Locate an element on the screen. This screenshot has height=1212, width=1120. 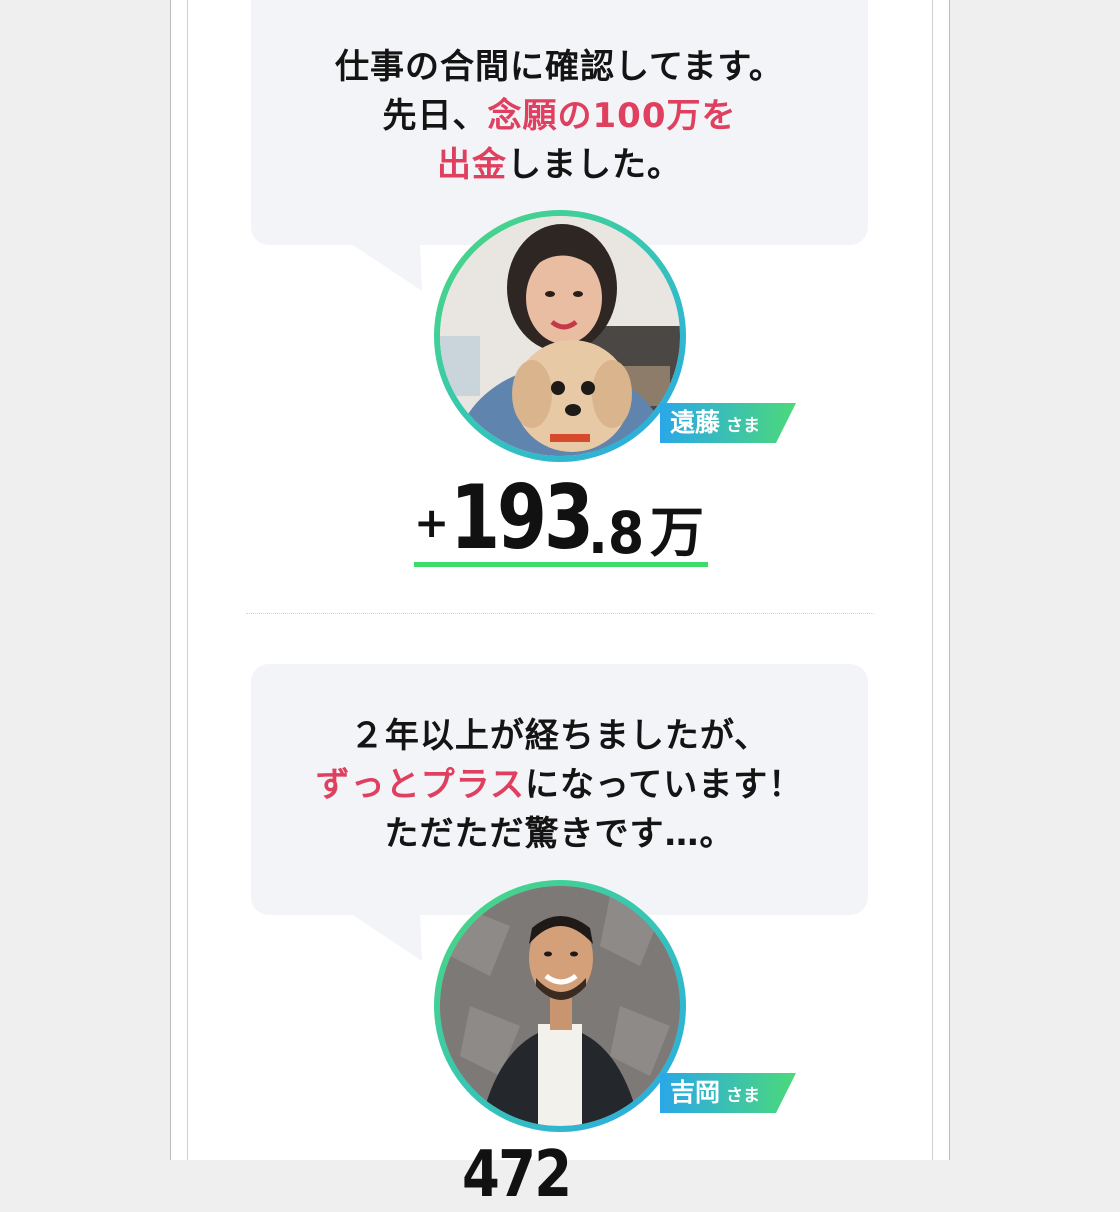
avatar-endo is located at coordinates (560, 336).